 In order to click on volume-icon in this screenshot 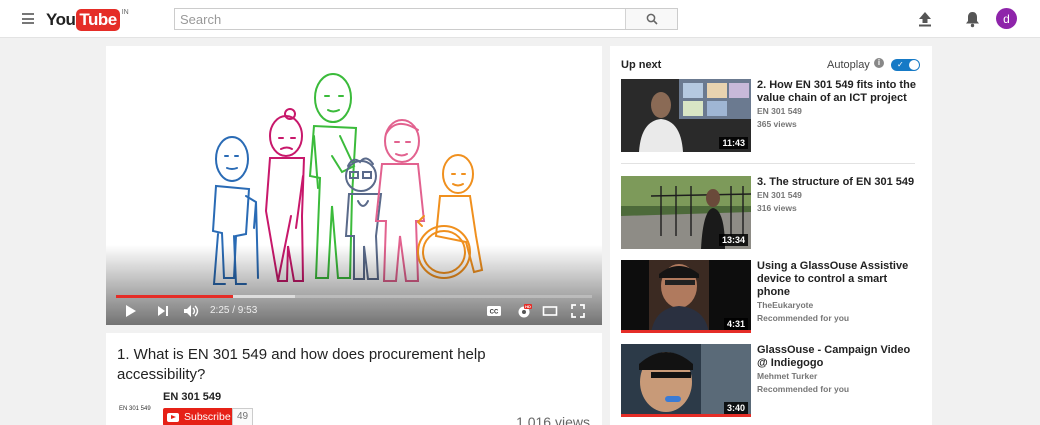, I will do `click(191, 311)`.